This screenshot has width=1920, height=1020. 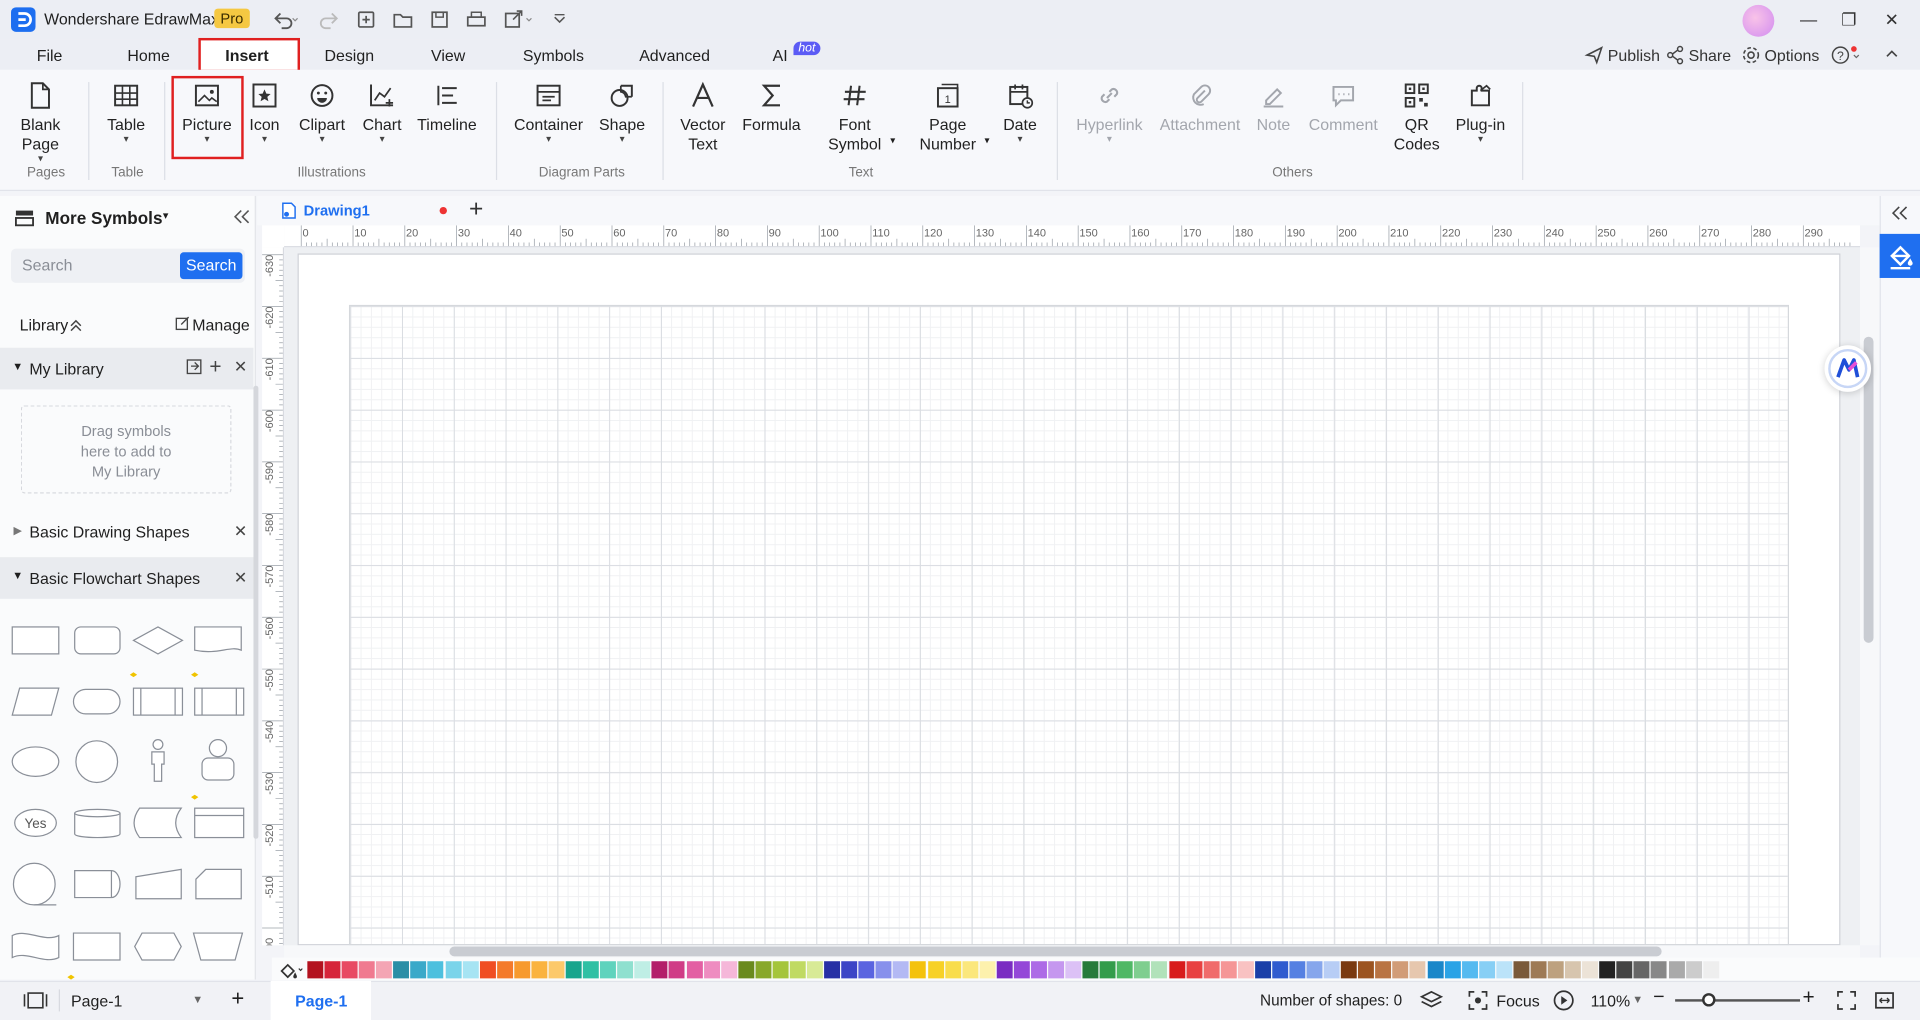 What do you see at coordinates (1200, 107) in the screenshot?
I see `attachment-button: Attachment` at bounding box center [1200, 107].